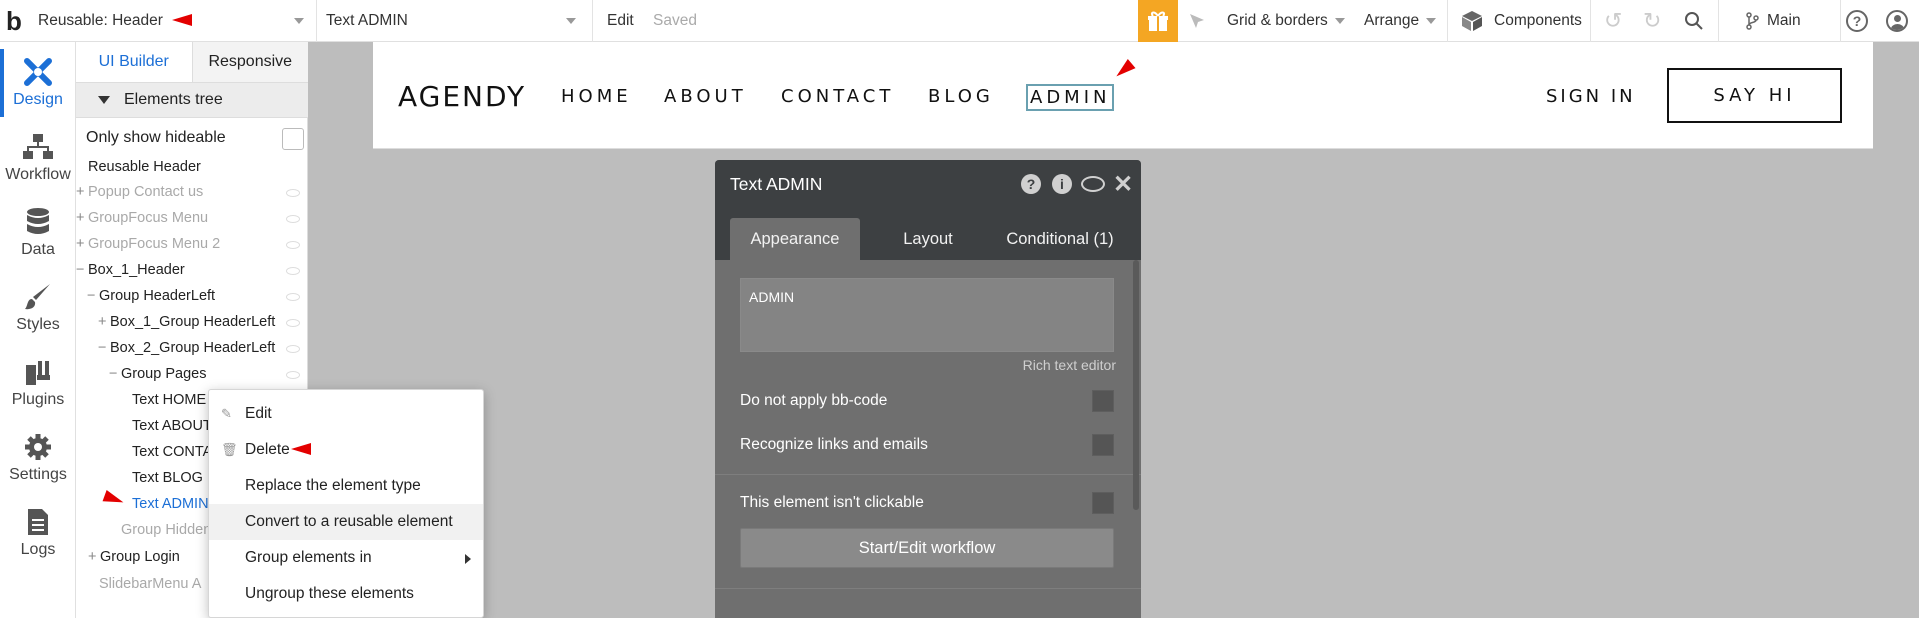  Describe the element at coordinates (1069, 365) in the screenshot. I see `rich-text-editor-link: Rich text editor` at that location.